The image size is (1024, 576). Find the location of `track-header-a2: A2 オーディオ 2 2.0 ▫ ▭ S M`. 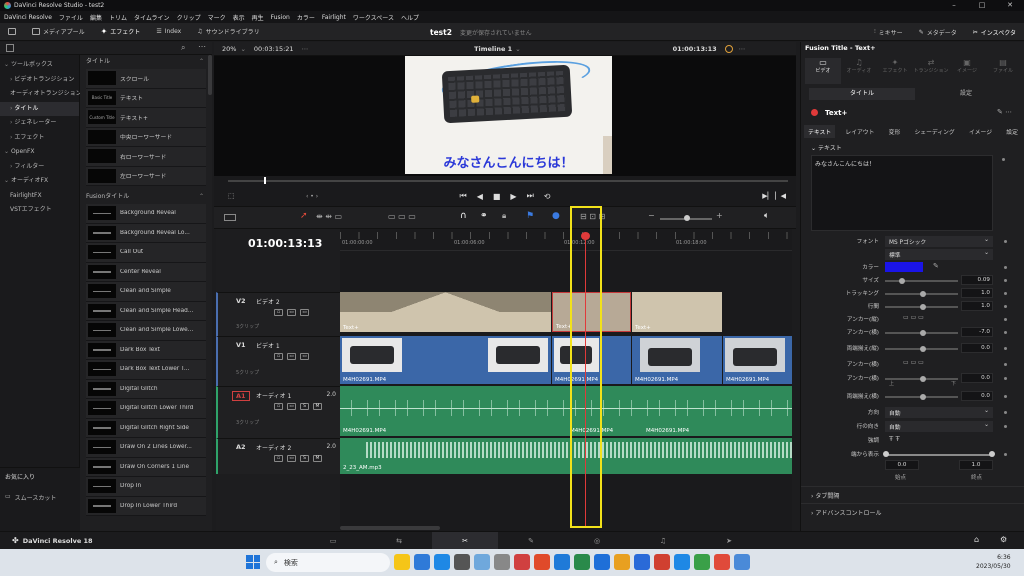

track-header-a2: A2 オーディオ 2 2.0 ▫ ▭ S M is located at coordinates (278, 456).